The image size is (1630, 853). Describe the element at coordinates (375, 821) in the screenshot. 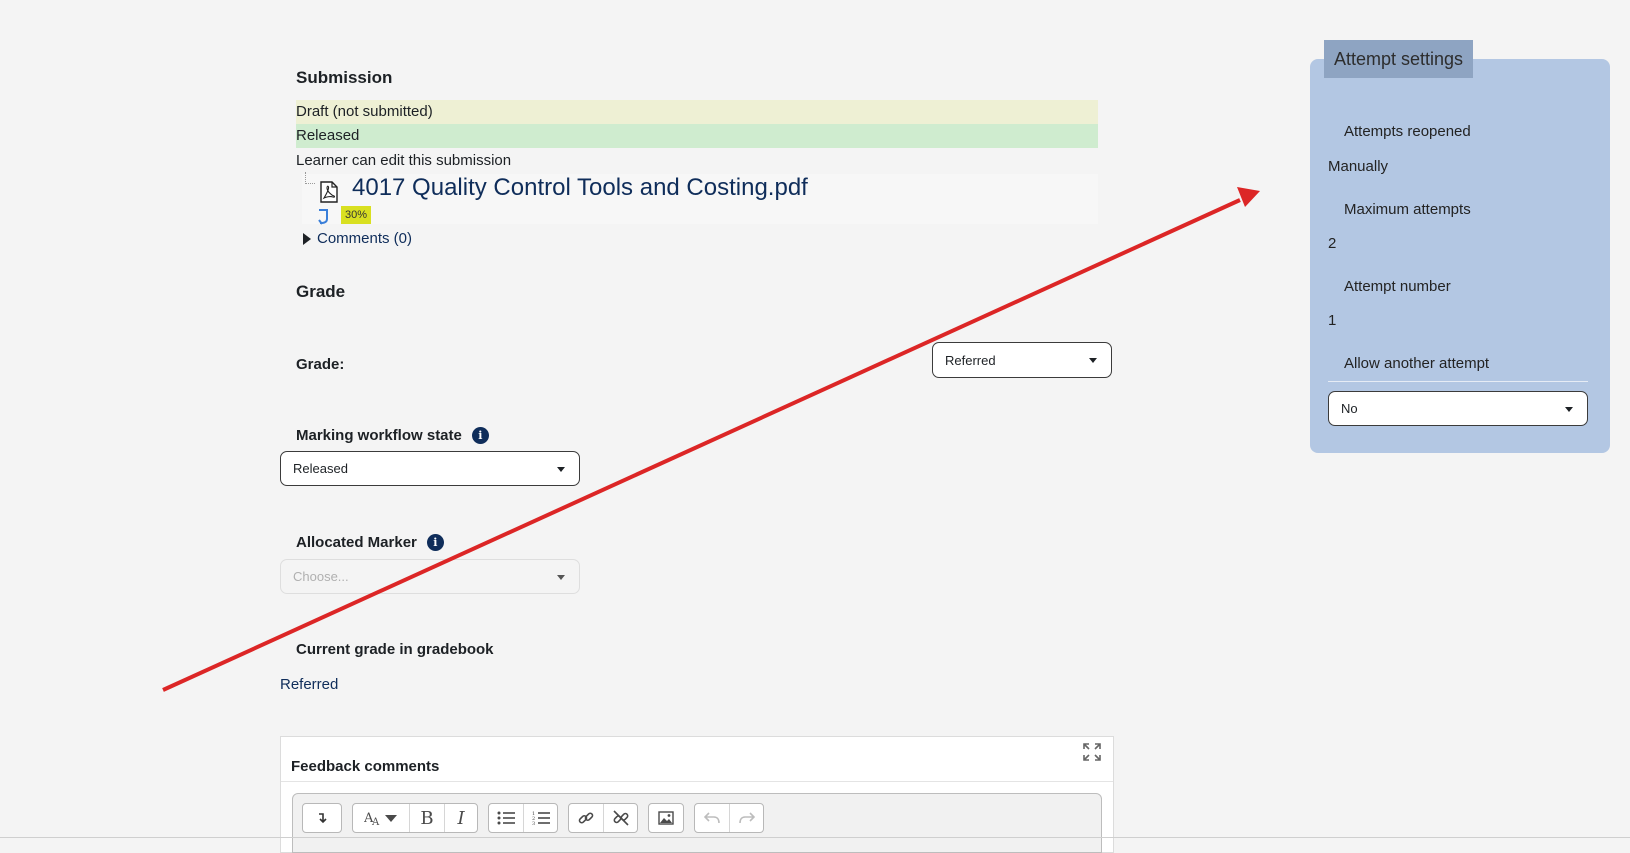

I see `svg-text: A` at that location.